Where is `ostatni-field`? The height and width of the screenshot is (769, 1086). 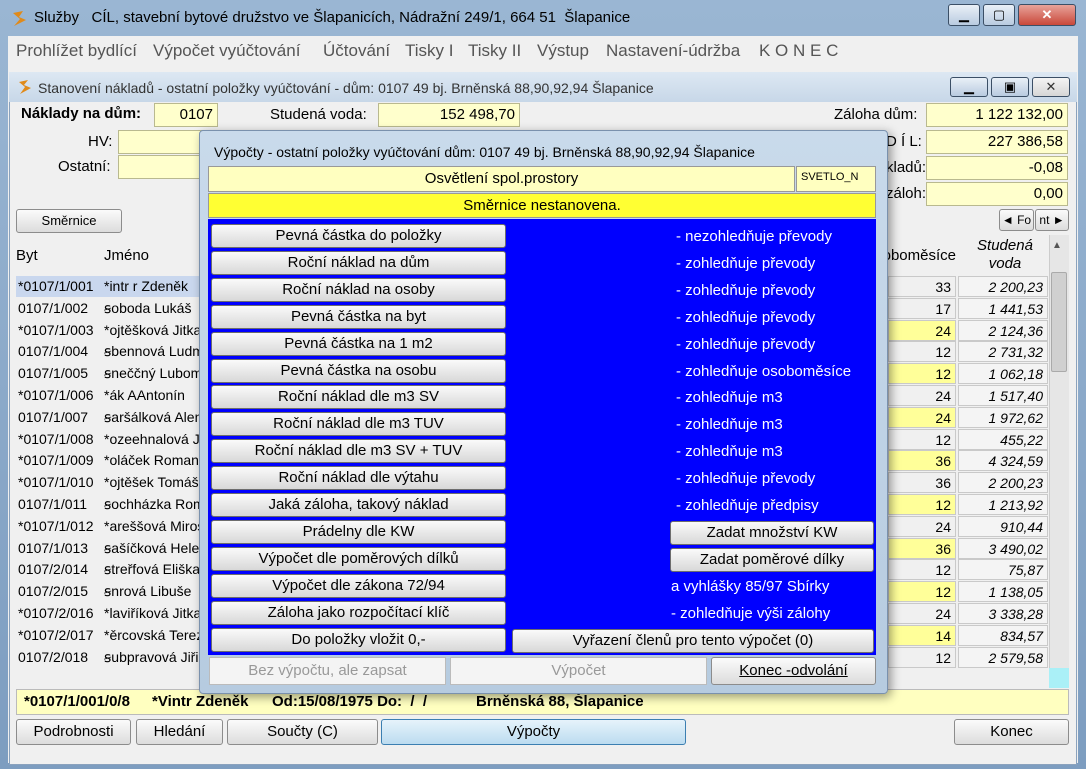
ostatni-field is located at coordinates (163, 167).